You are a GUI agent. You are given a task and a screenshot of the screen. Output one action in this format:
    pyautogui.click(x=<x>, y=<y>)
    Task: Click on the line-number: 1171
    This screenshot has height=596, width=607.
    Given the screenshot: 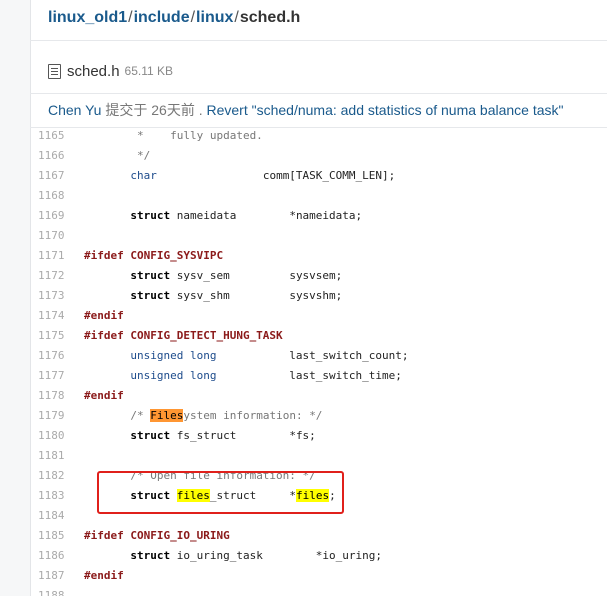 What is the action you would take?
    pyautogui.click(x=52, y=256)
    